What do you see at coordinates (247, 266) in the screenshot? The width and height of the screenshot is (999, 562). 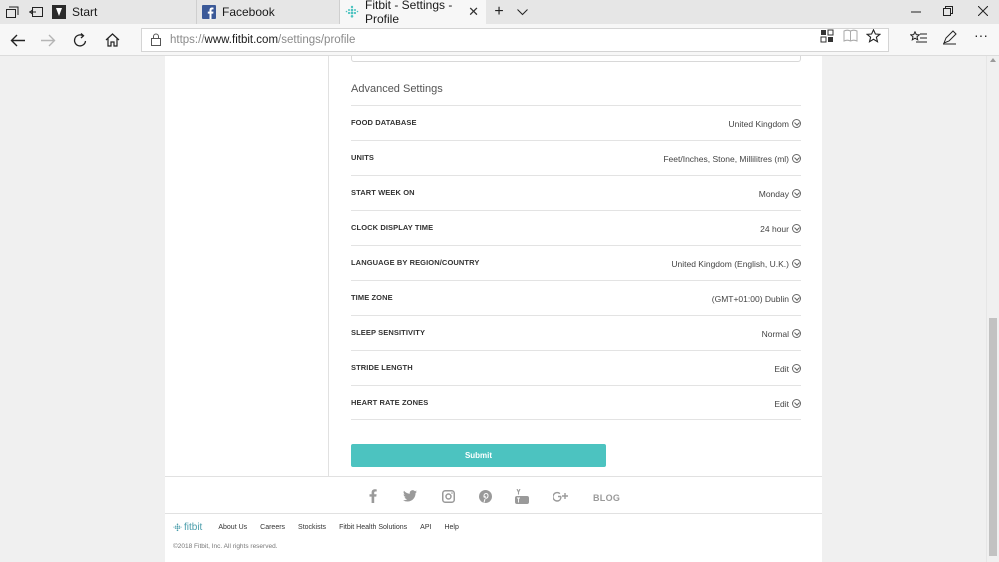 I see `settings-sidebar` at bounding box center [247, 266].